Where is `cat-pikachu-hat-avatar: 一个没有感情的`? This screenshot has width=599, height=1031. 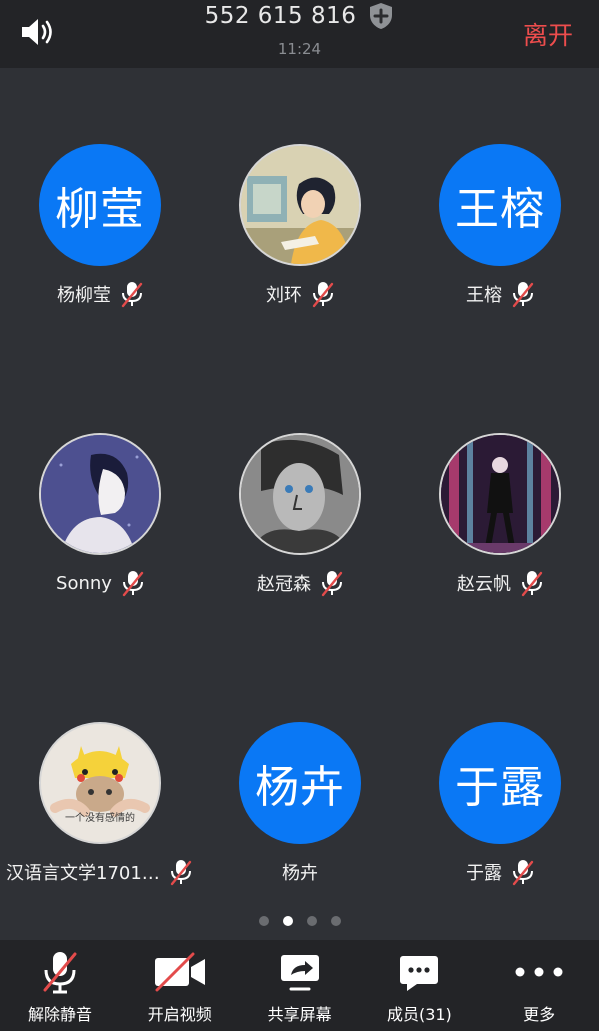
cat-pikachu-hat-avatar: 一个没有感情的 is located at coordinates (100, 783).